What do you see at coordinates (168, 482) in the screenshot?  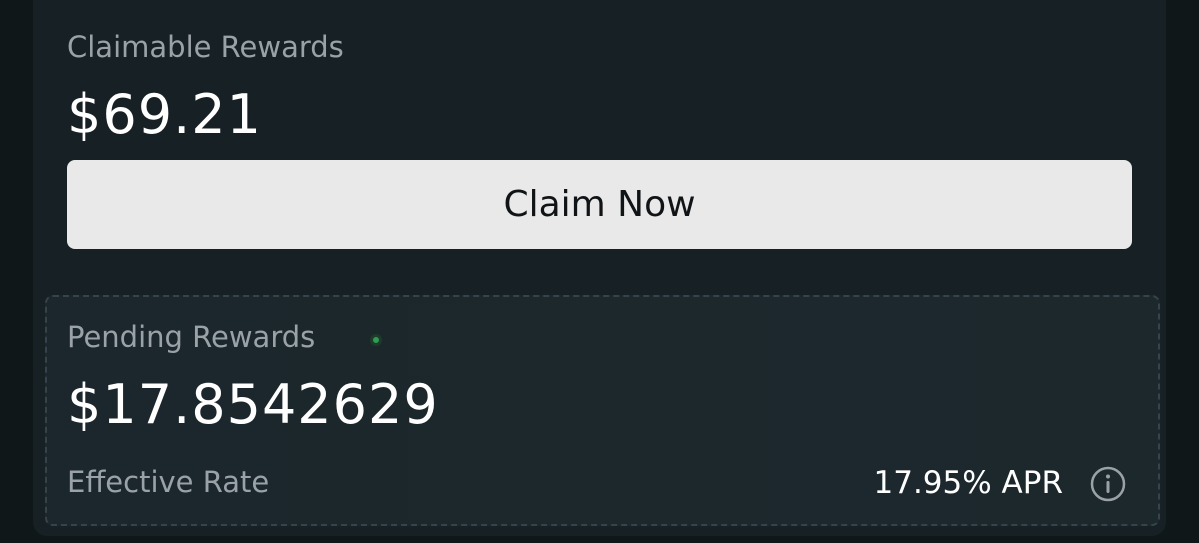 I see `effective-rate-label: Effective Rate` at bounding box center [168, 482].